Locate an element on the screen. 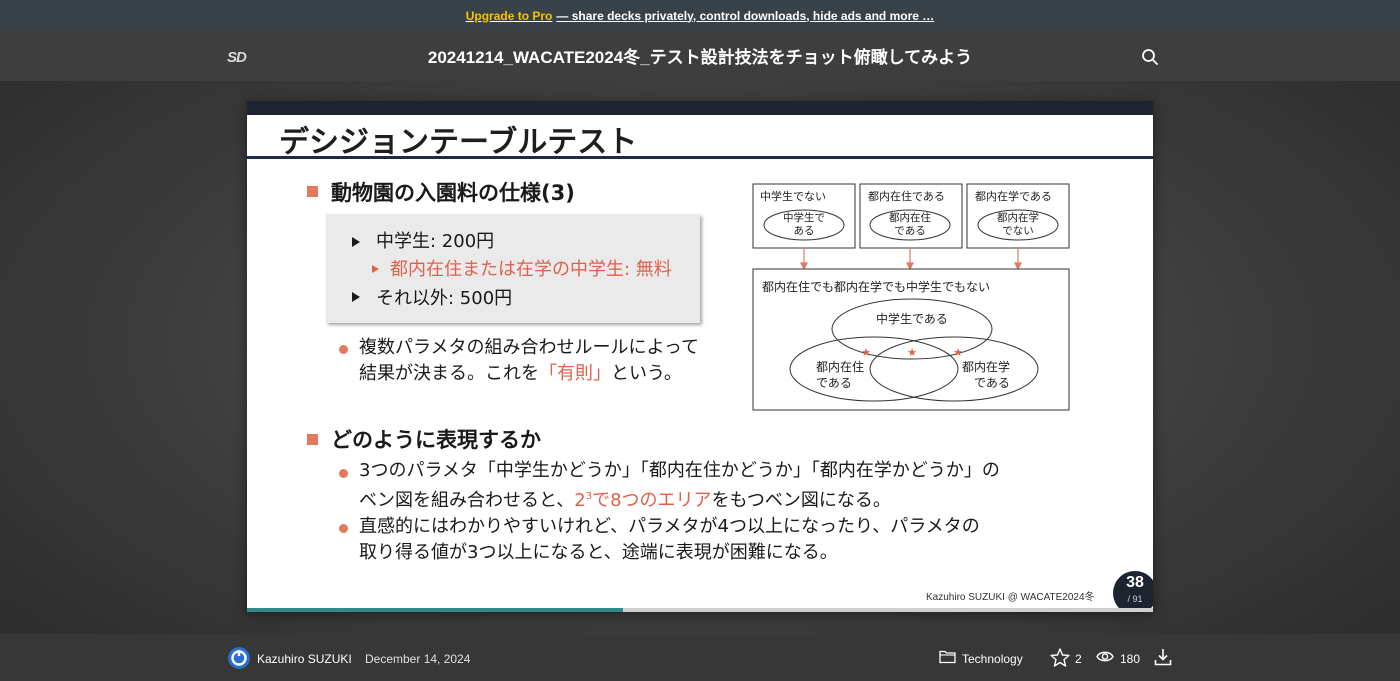 This screenshot has height=681, width=1400. eye-icon is located at coordinates (1105, 656).